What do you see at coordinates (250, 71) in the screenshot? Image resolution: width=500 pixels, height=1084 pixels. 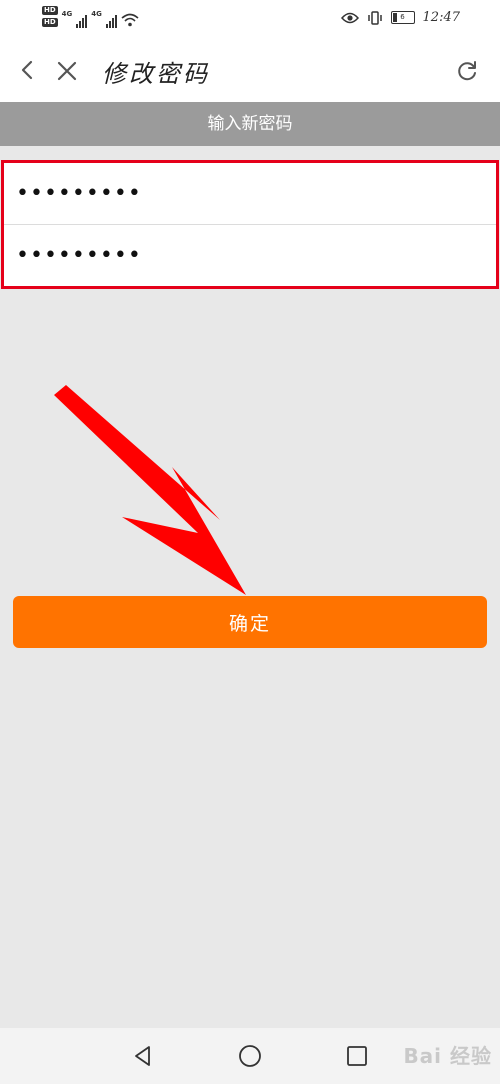 I see `app-bar: 修改密码` at bounding box center [250, 71].